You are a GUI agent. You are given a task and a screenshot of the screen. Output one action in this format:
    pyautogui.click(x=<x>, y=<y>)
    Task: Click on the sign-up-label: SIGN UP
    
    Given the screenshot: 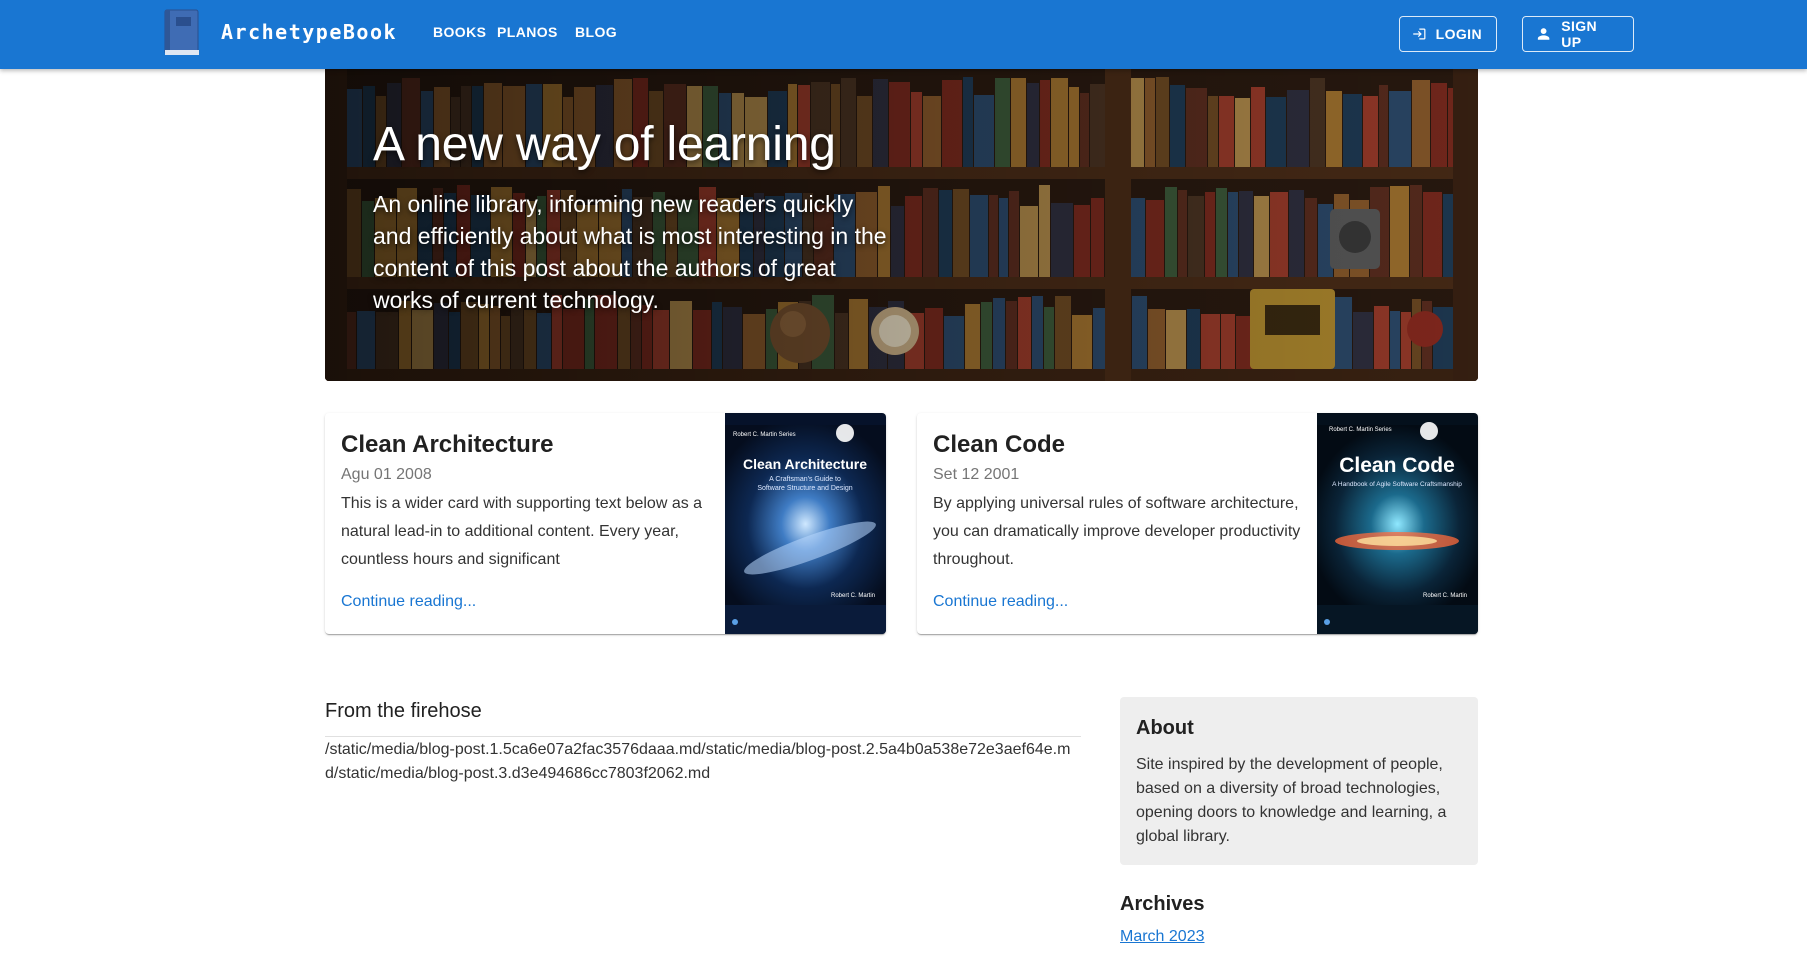 What is the action you would take?
    pyautogui.click(x=1579, y=34)
    